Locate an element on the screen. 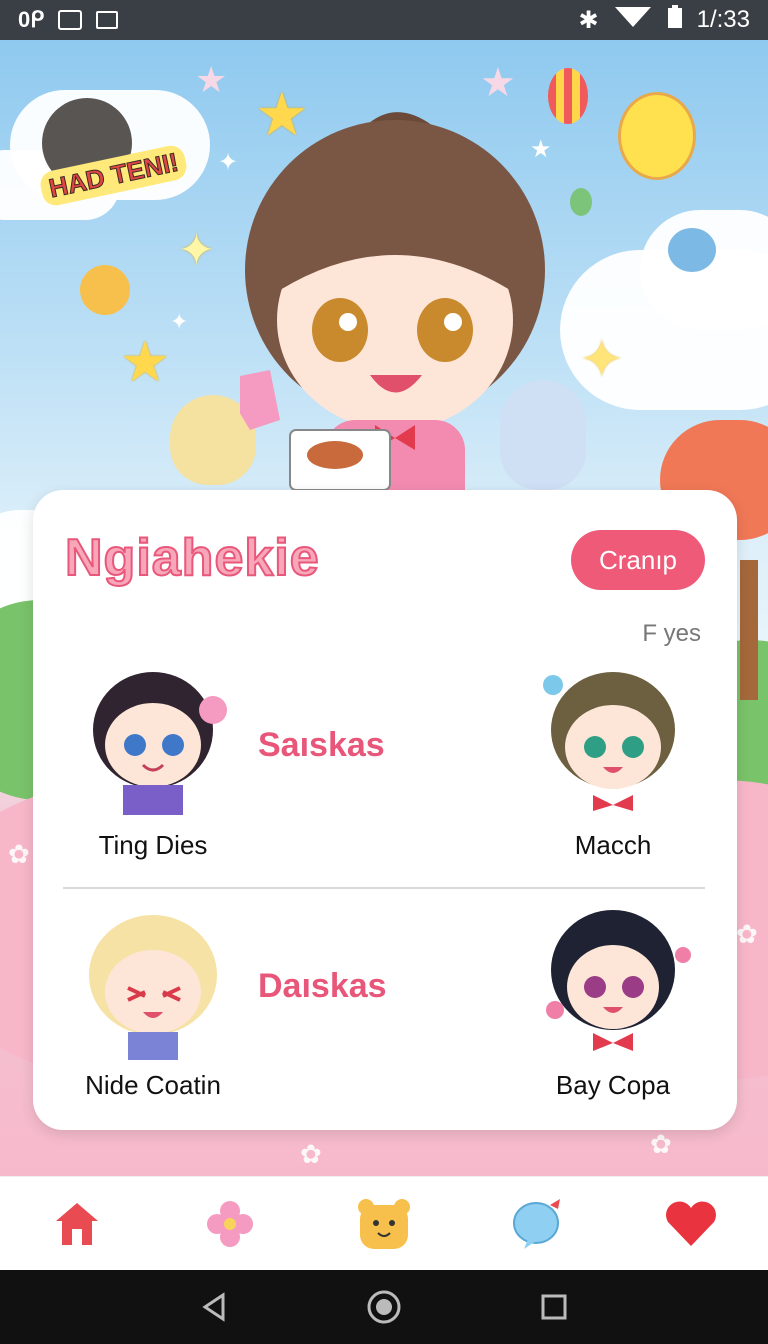 This screenshot has width=768, height=1344. notification-icon is located at coordinates (70, 20).